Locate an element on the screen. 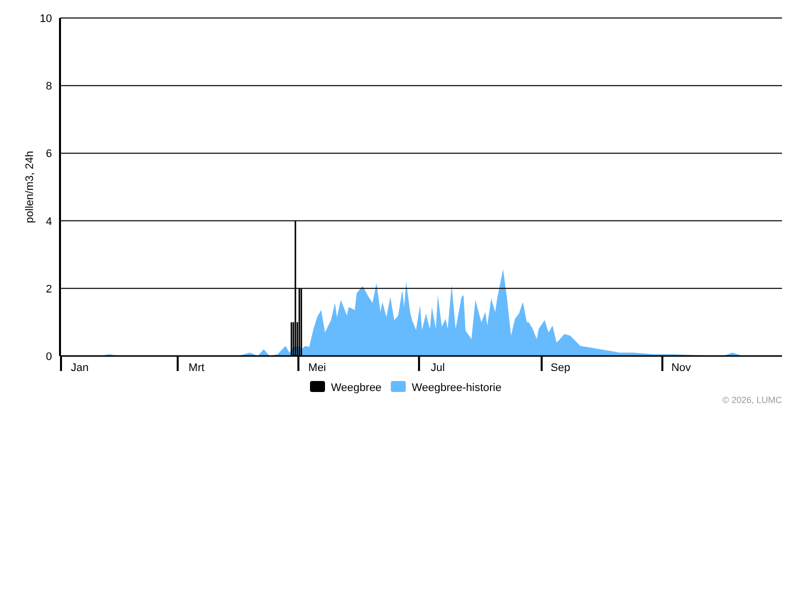 The image size is (800, 600). x-tick-label: Jul is located at coordinates (437, 368).